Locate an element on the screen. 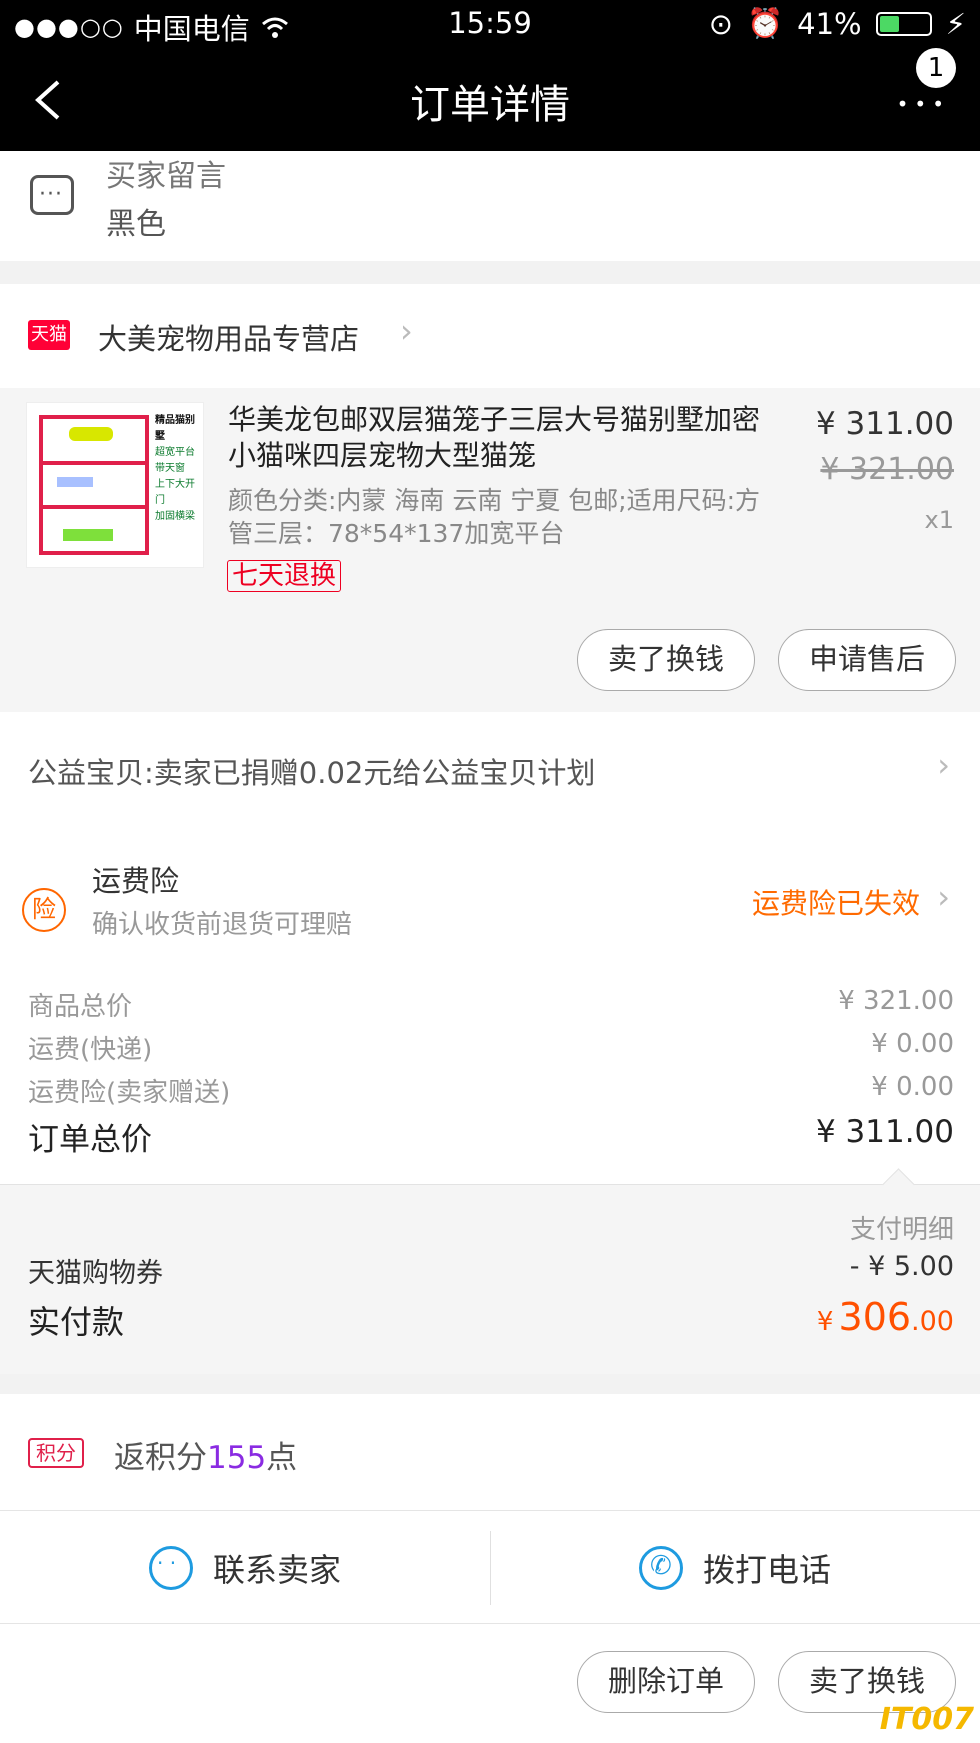 This screenshot has width=980, height=1743. contact-bar: 联系卖家 拨打电话 is located at coordinates (490, 1567).